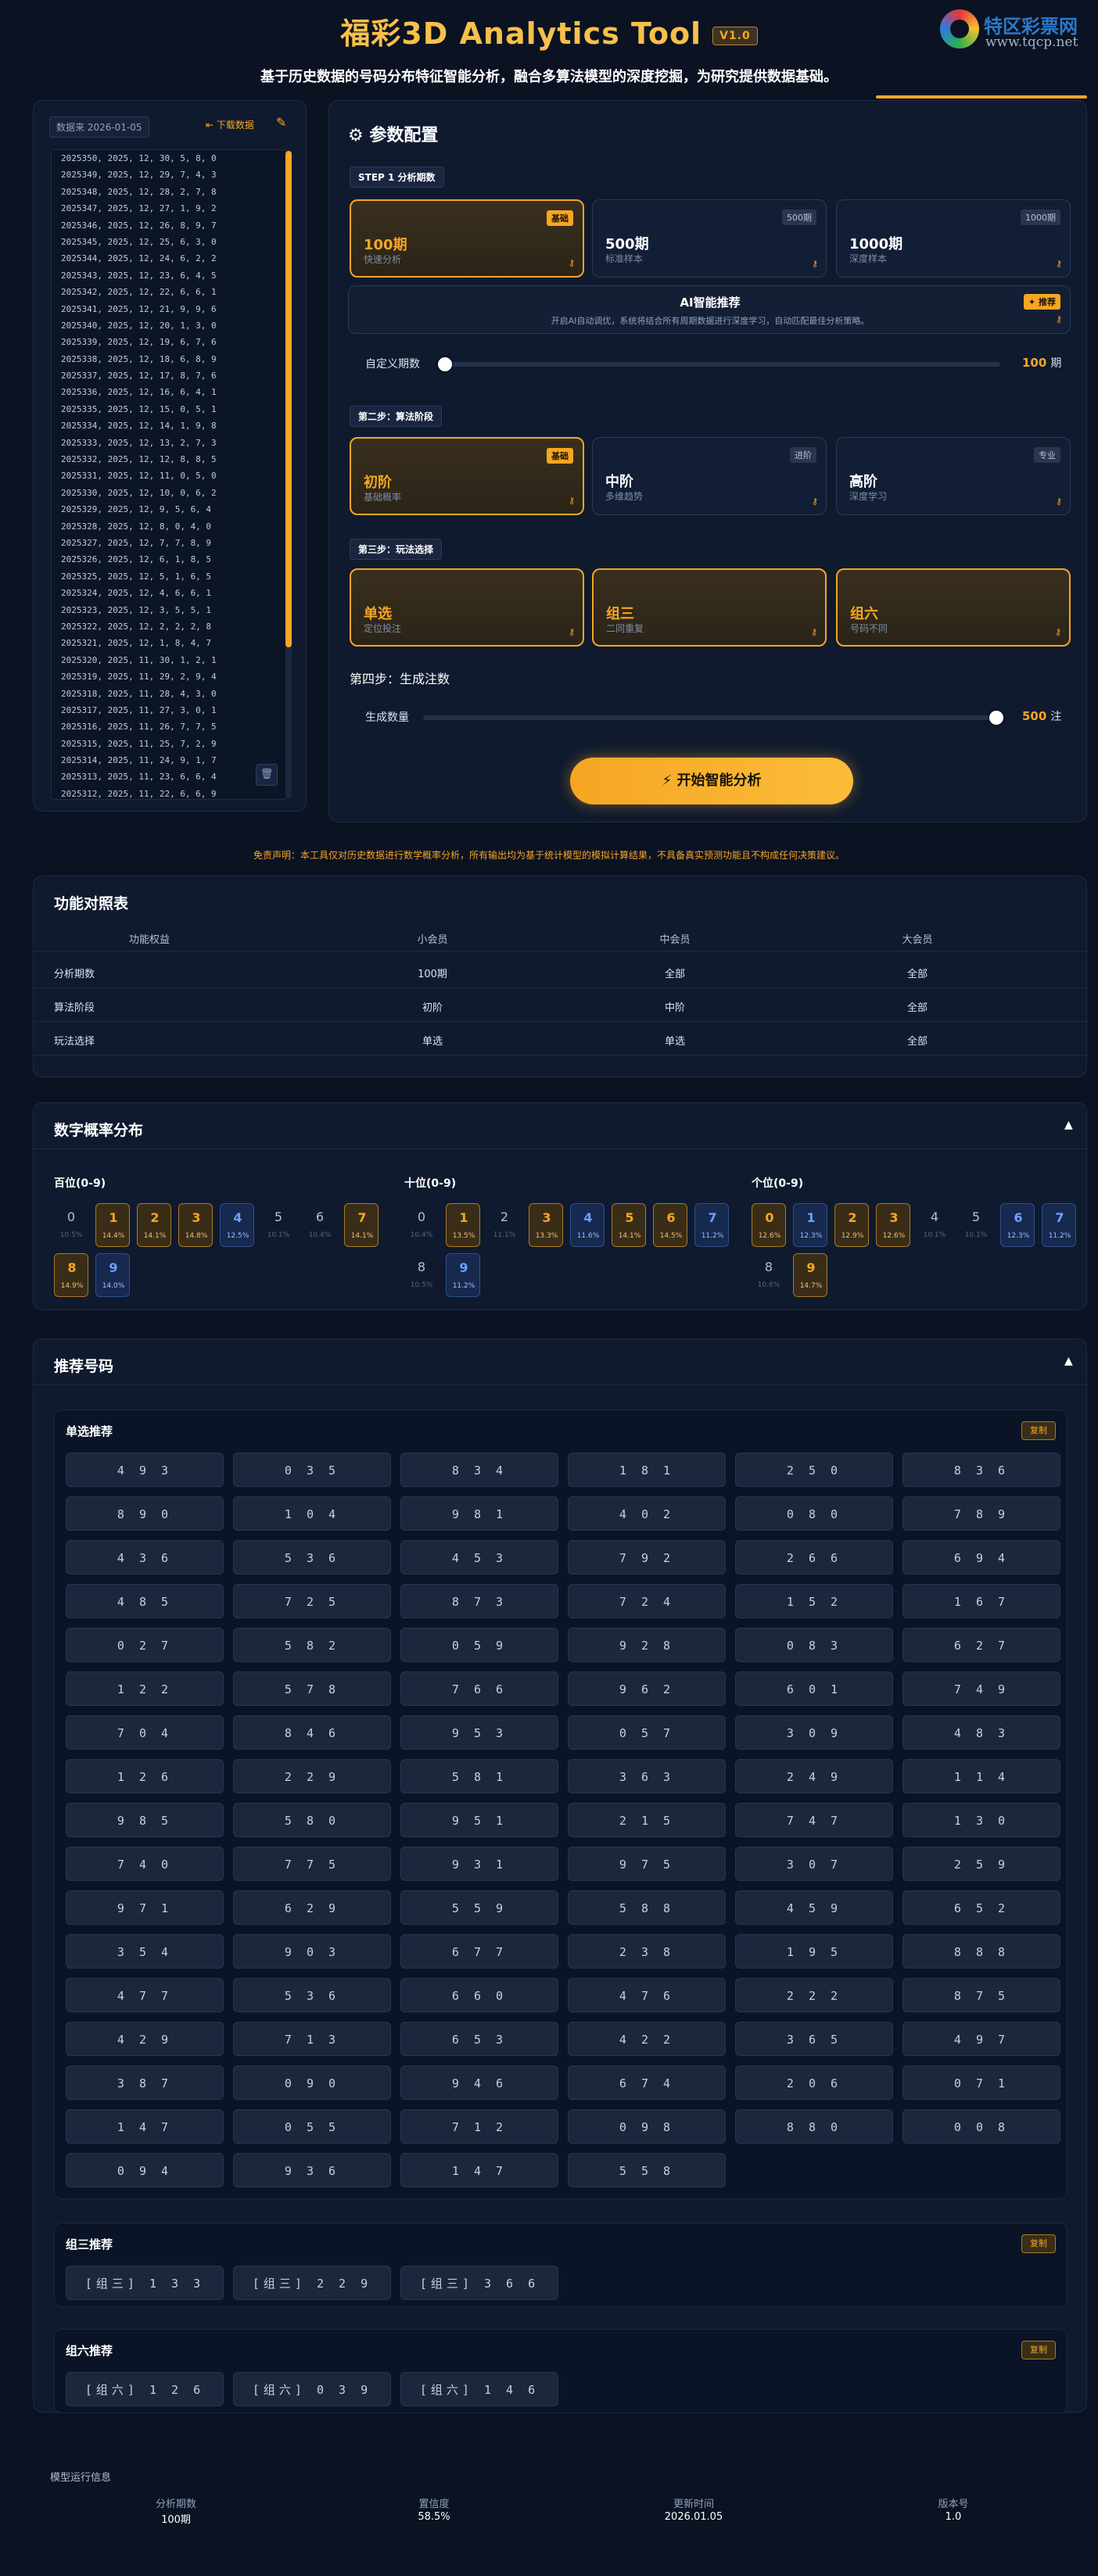 This screenshot has width=1098, height=2576. I want to click on stage-card-high: 专业 高阶 深度学习 ⚷, so click(953, 476).